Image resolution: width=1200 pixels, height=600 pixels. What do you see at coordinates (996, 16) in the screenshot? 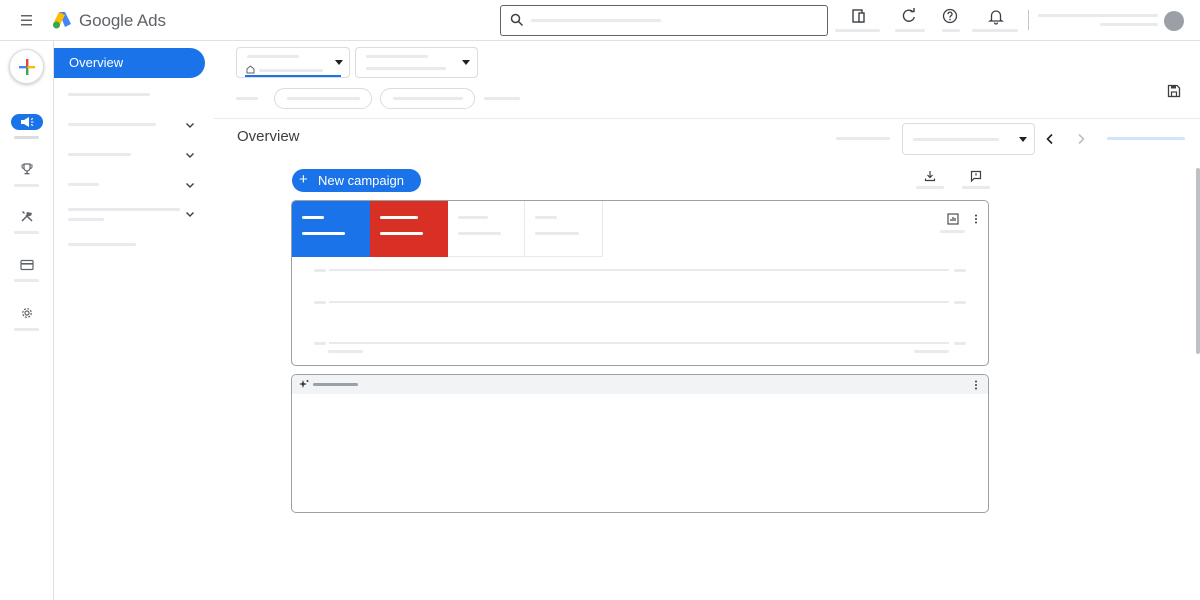
I see `bell-icon` at bounding box center [996, 16].